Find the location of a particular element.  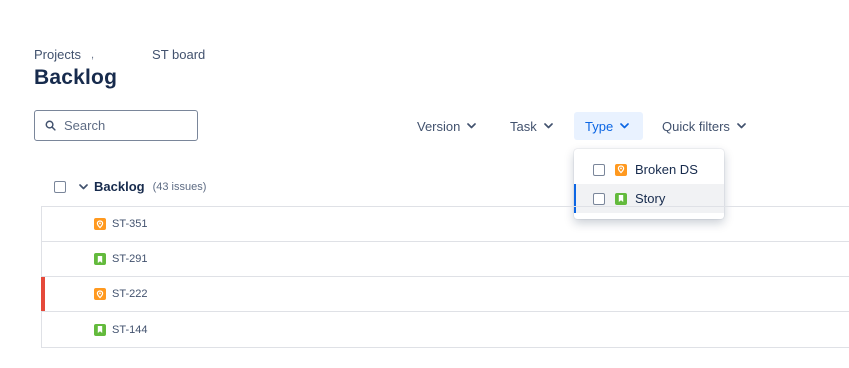

issue-key: ST-144 is located at coordinates (129, 330).